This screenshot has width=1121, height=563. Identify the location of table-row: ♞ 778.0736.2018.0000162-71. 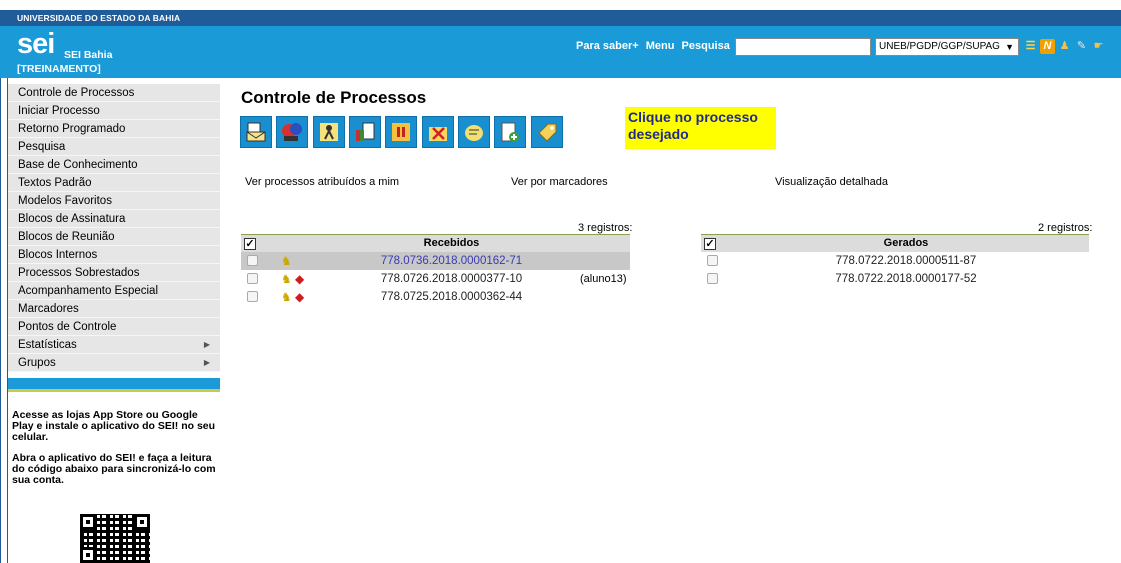
(435, 260).